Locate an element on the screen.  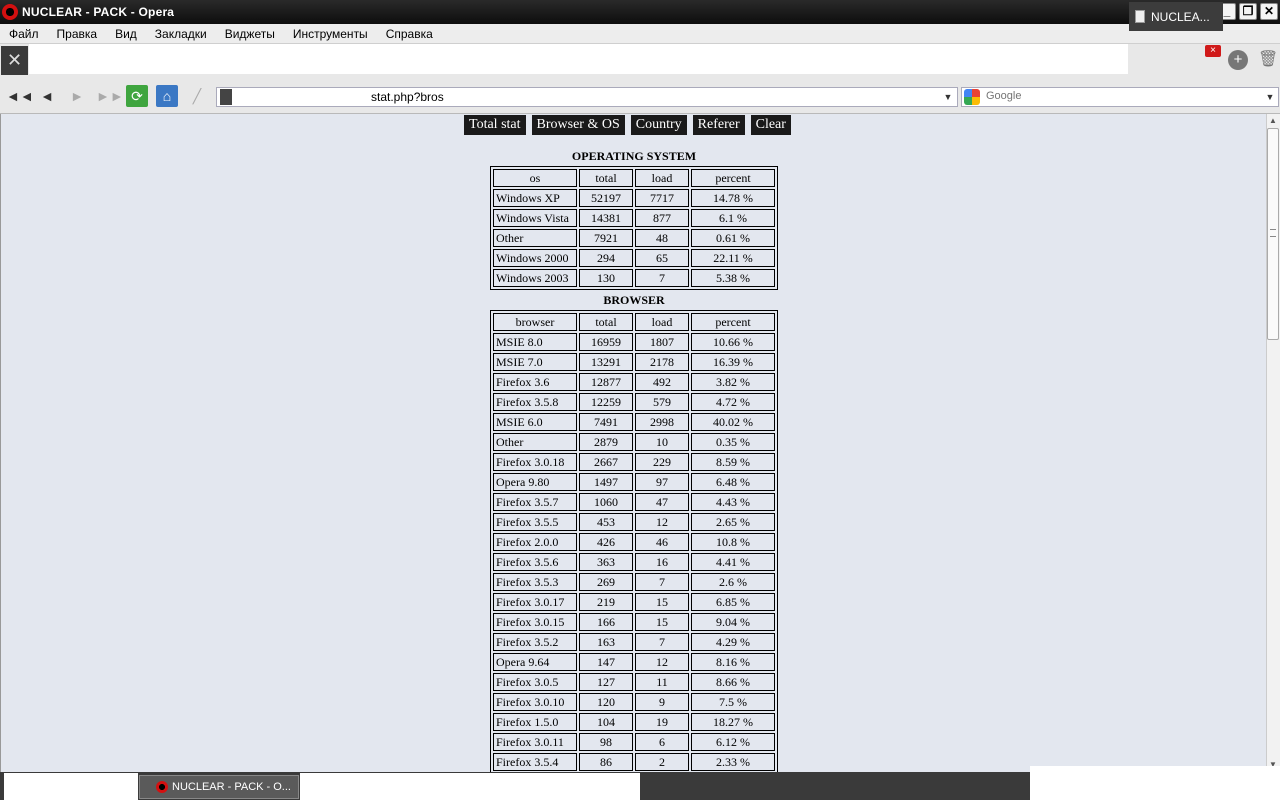
tab-strip is located at coordinates (578, 59).